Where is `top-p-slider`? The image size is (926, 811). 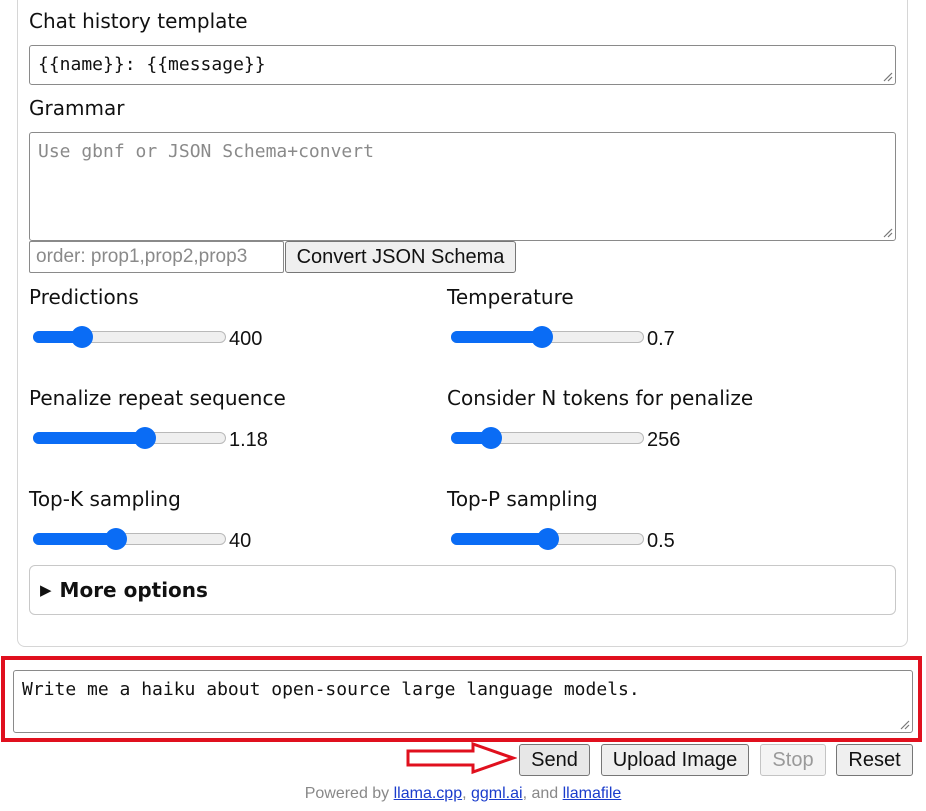
top-p-slider is located at coordinates (547, 539).